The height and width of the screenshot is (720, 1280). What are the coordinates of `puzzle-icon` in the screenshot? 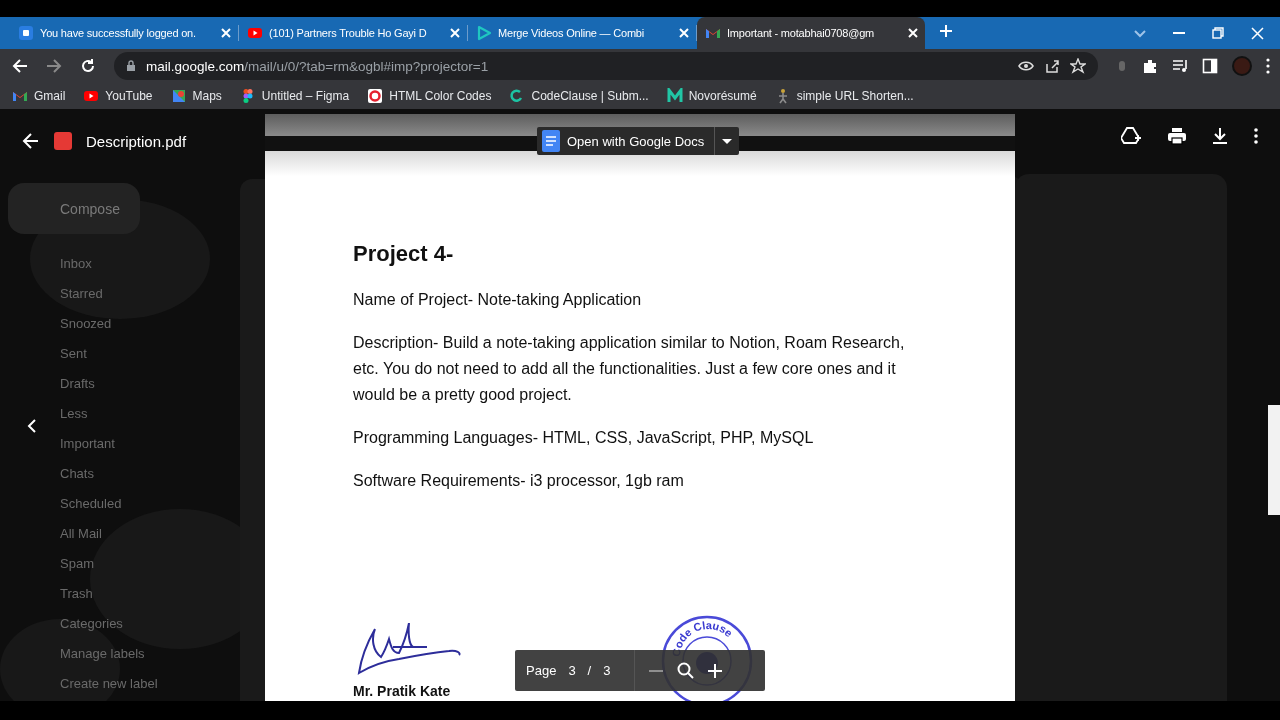 It's located at (1150, 66).